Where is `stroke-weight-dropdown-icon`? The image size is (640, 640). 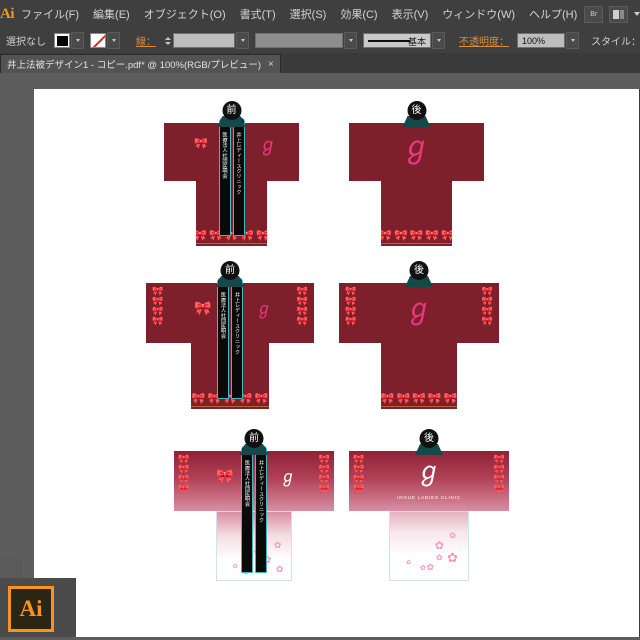
stroke-weight-dropdown-icon is located at coordinates (242, 40).